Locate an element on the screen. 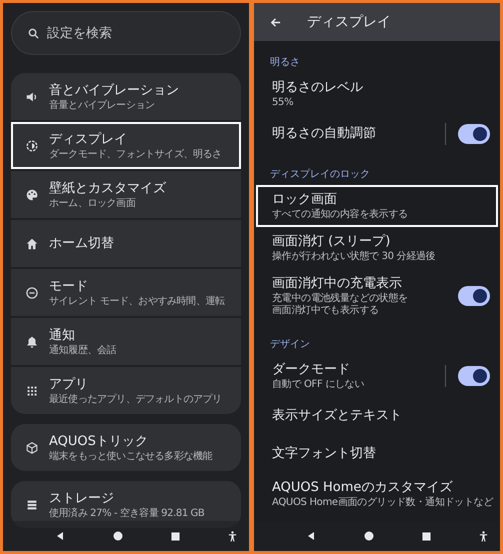 The width and height of the screenshot is (503, 554). list-icon is located at coordinates (32, 505).